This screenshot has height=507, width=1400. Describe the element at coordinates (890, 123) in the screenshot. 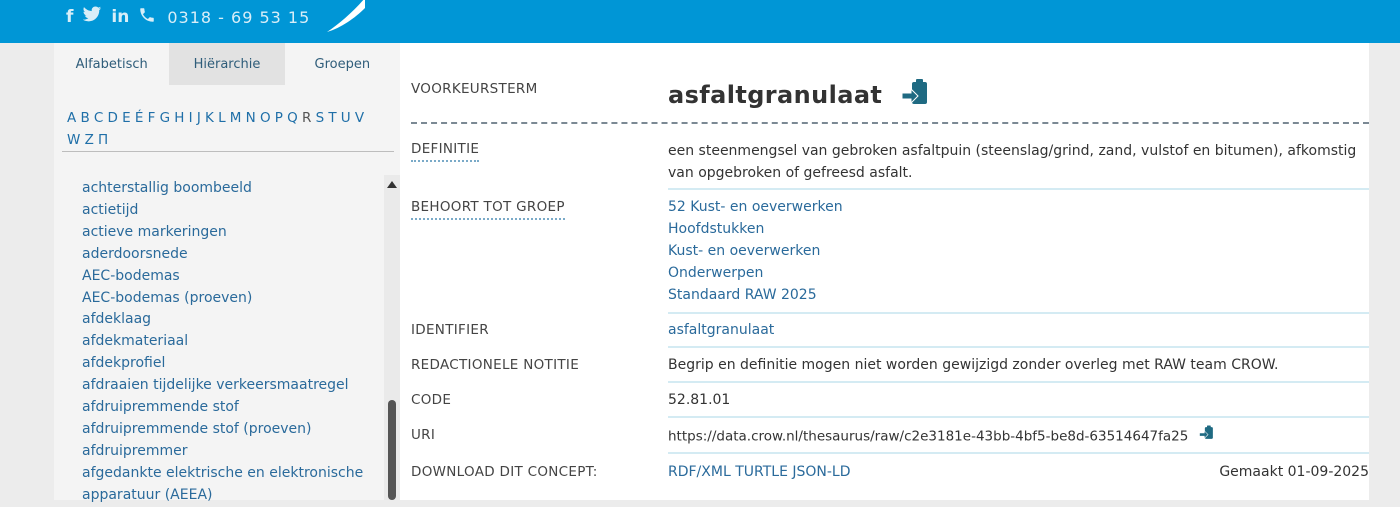

I see `dashed-divider` at that location.